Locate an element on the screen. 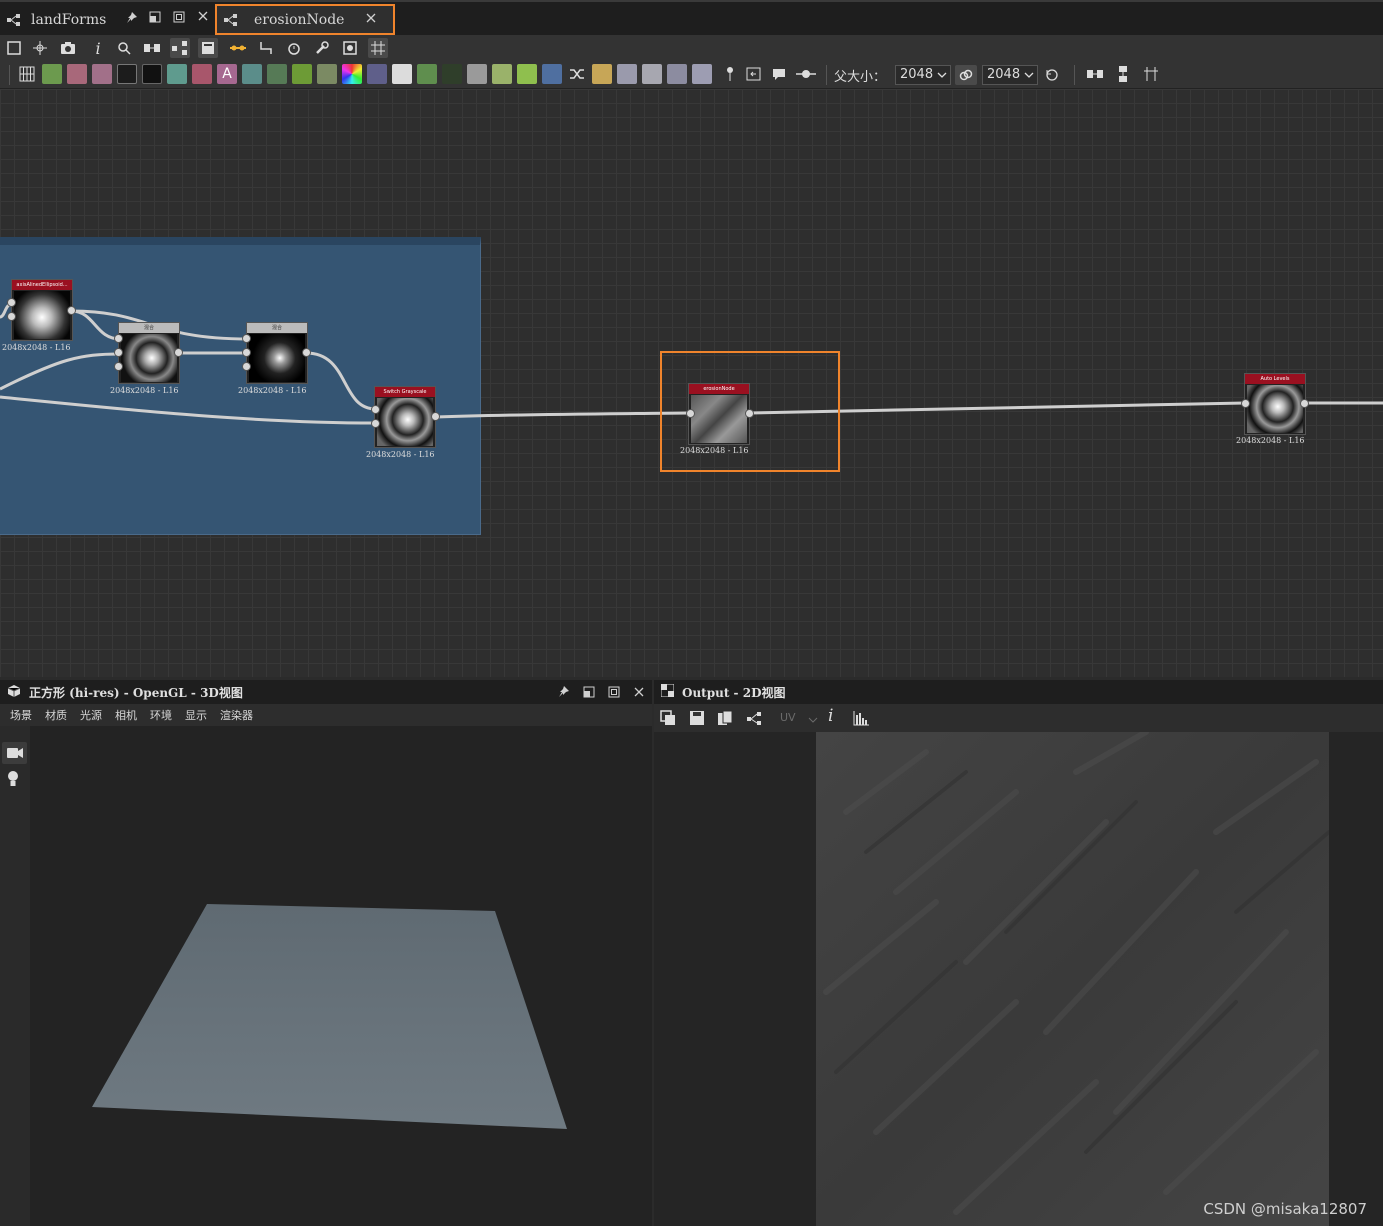 The width and height of the screenshot is (1383, 1226). tab-landforms: landForms is located at coordinates (106, 19).